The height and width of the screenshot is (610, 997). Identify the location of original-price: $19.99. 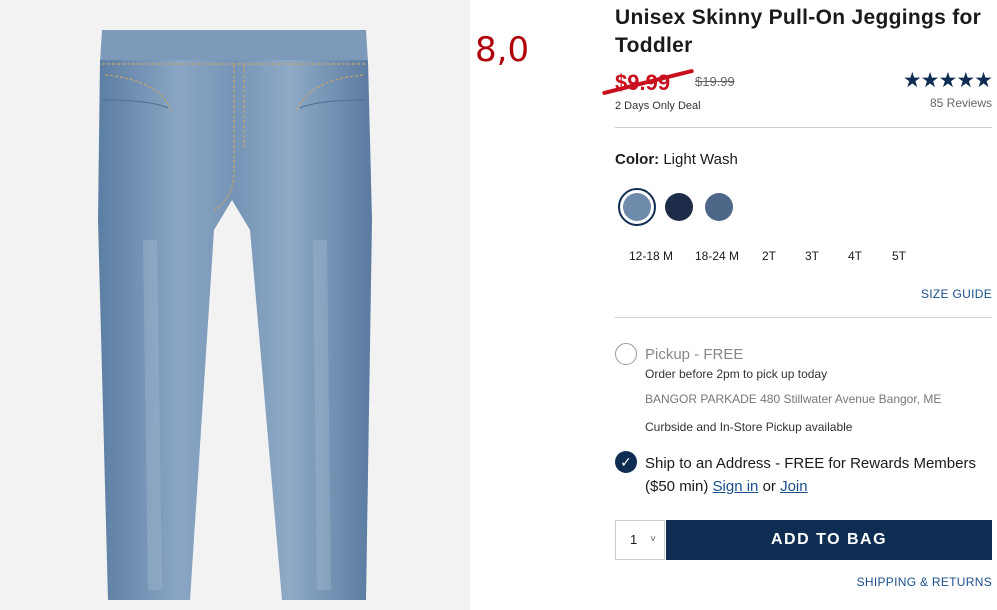
(715, 81).